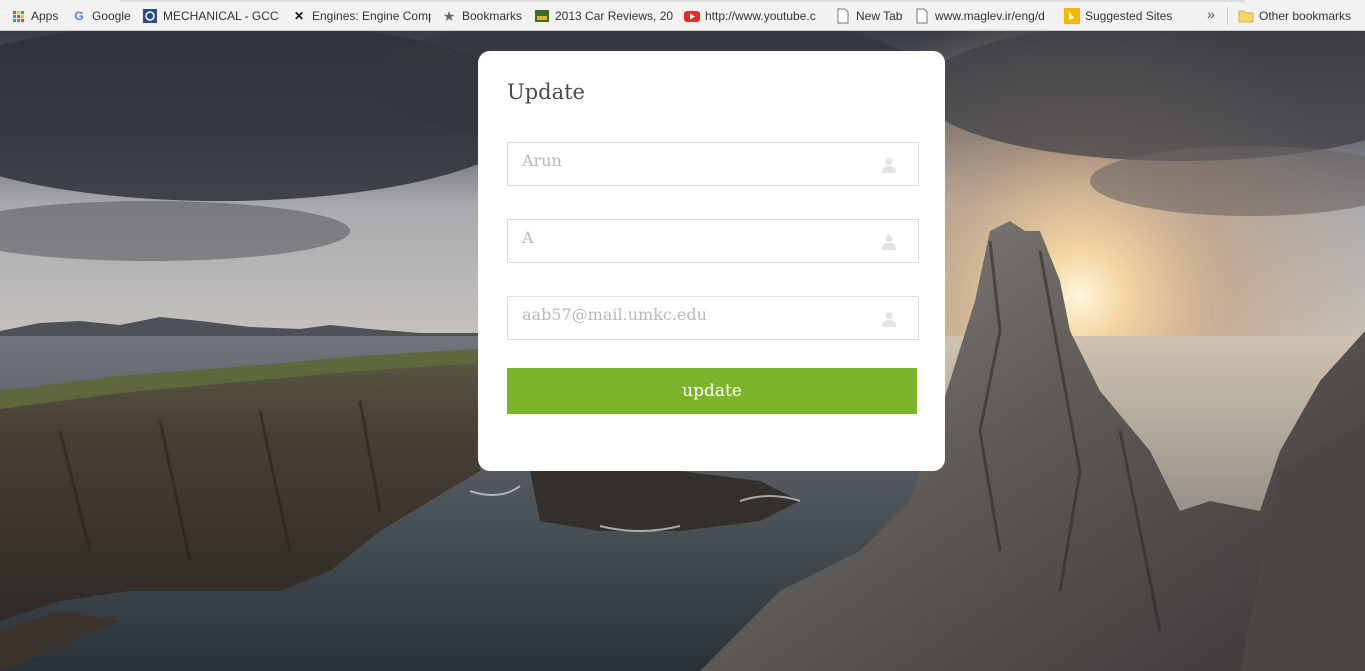 This screenshot has height=671, width=1365. I want to click on bookmark-label: Engines: Engine Comp, so click(371, 16).